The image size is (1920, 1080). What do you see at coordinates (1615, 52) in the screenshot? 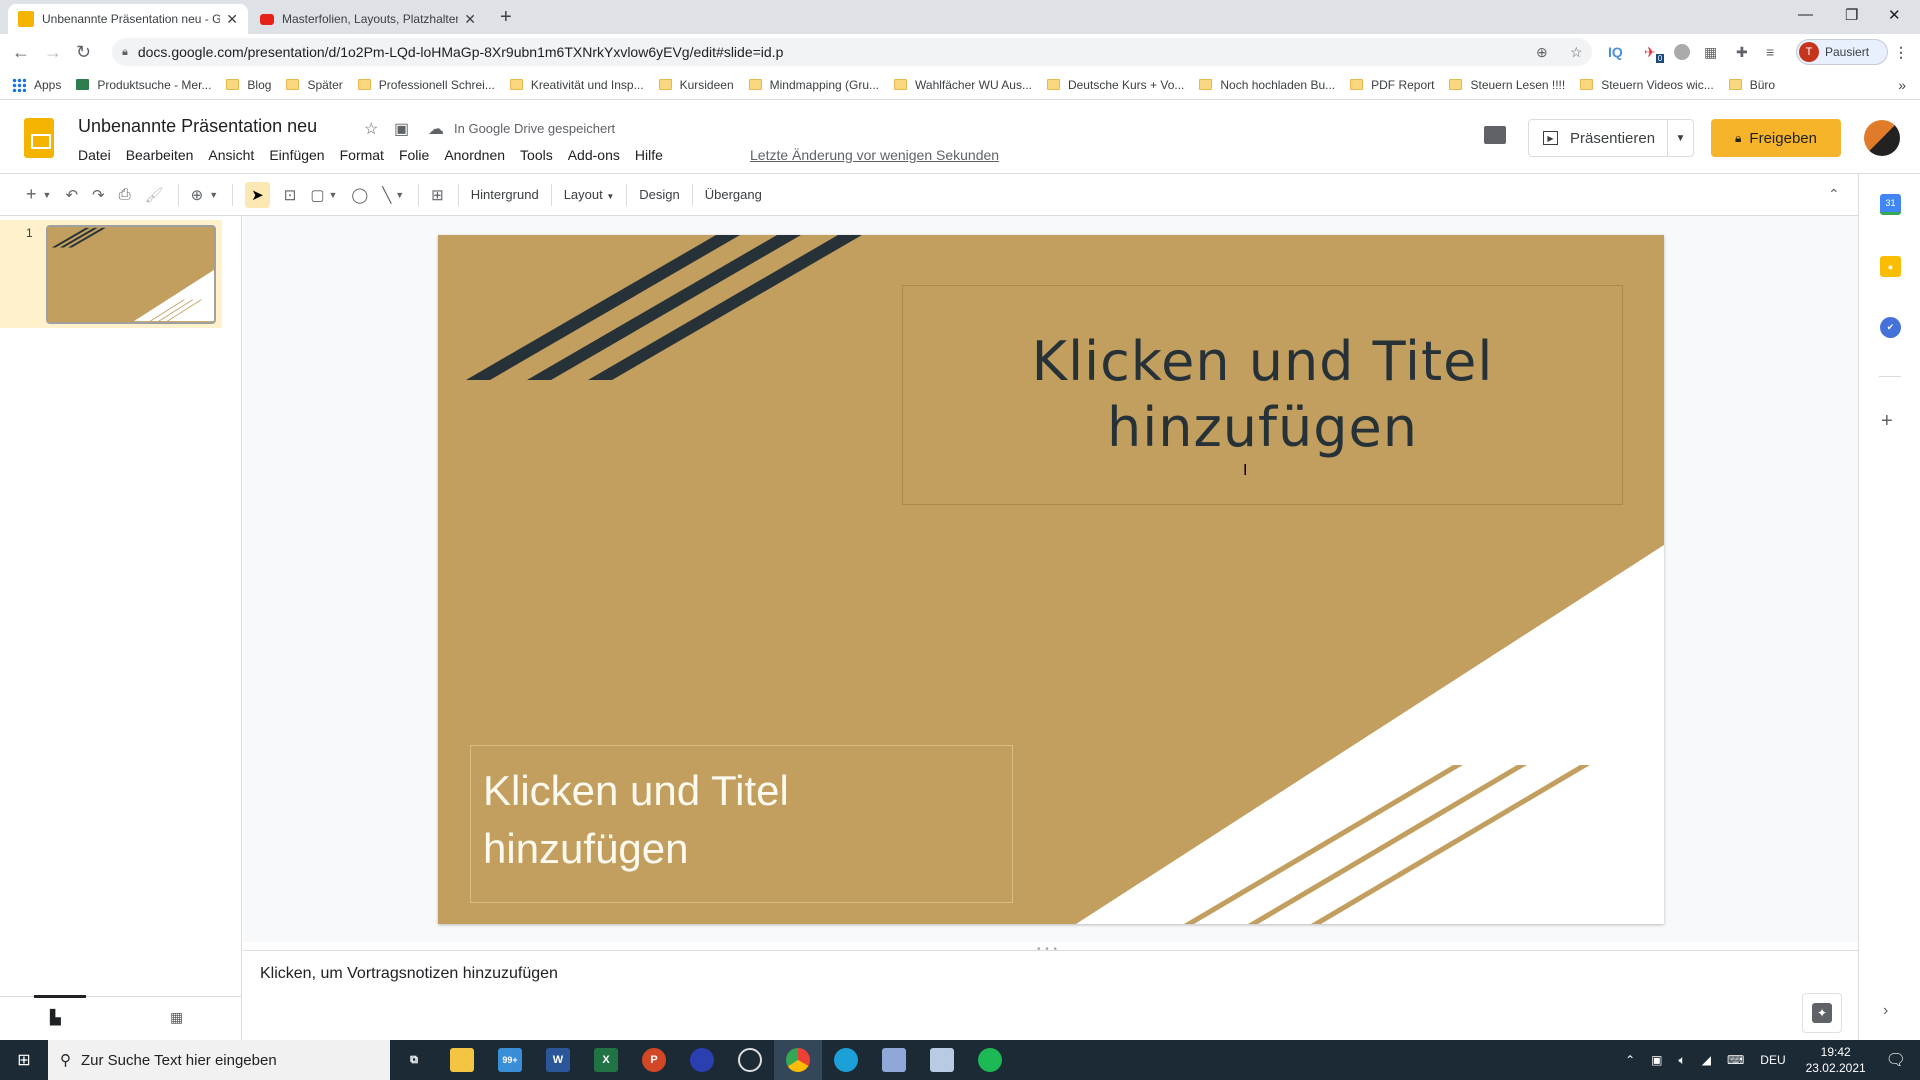
I see `iq-extension-icon: IQ` at bounding box center [1615, 52].